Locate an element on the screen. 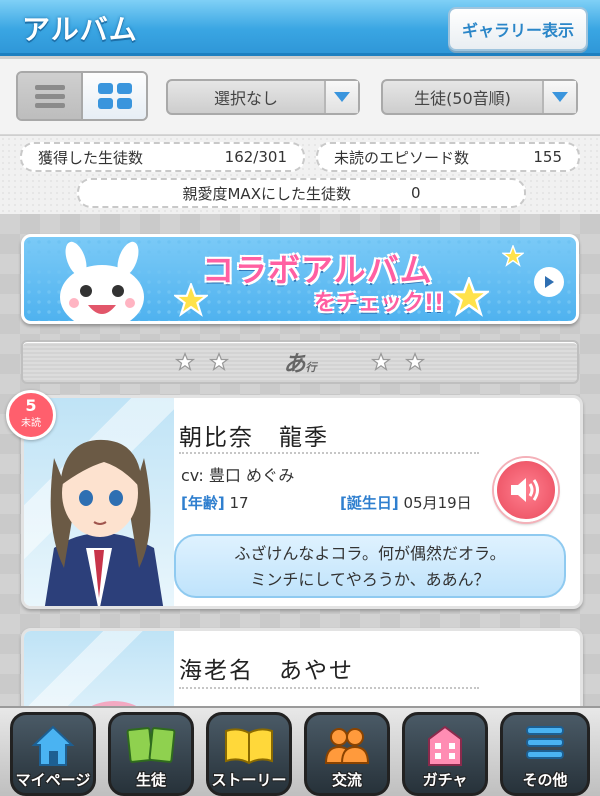 Image resolution: width=600 pixels, height=796 pixels. section-header-a: あ行 is located at coordinates (300, 362).